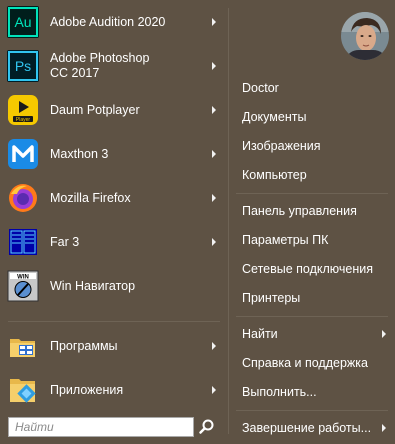 This screenshot has width=395, height=444. Describe the element at coordinates (365, 36) in the screenshot. I see `user-avatar` at that location.